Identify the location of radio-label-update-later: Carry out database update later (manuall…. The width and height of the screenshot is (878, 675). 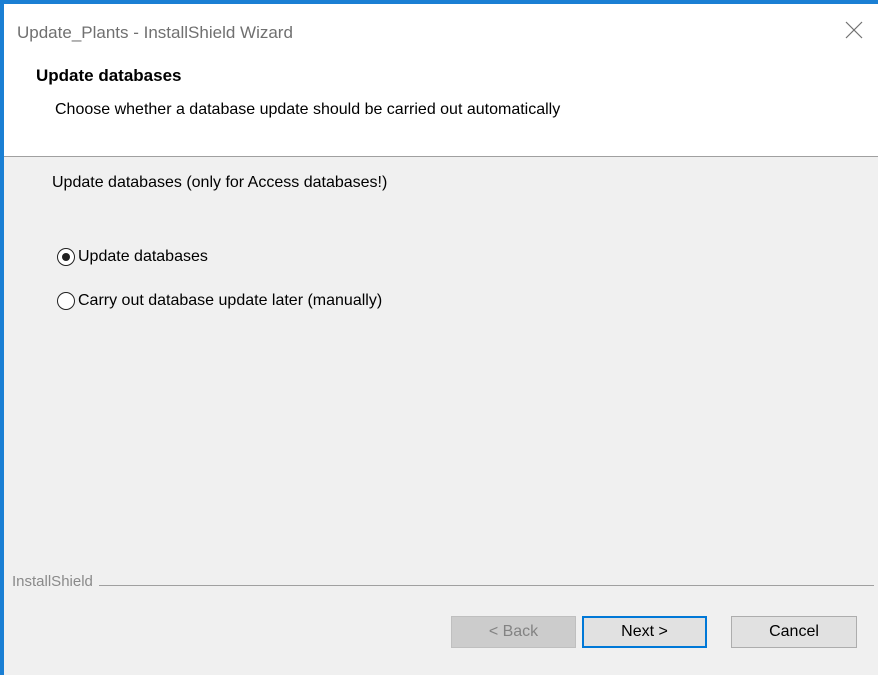
(230, 300).